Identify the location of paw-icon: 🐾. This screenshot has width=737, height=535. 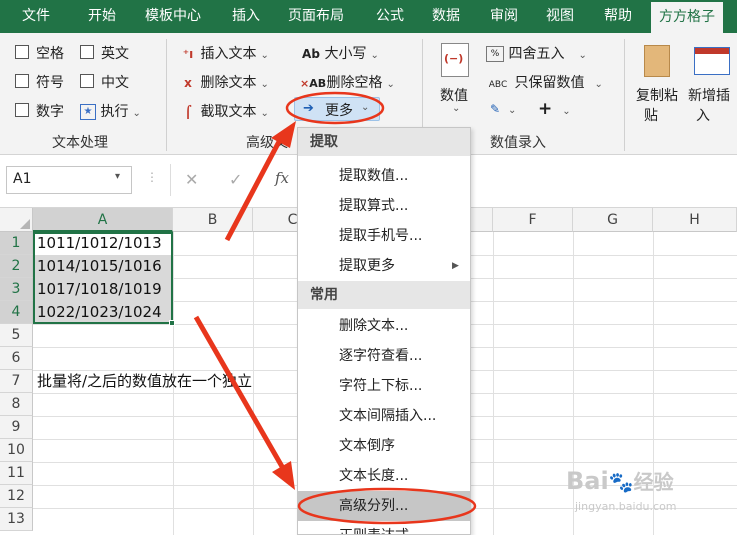
(621, 482).